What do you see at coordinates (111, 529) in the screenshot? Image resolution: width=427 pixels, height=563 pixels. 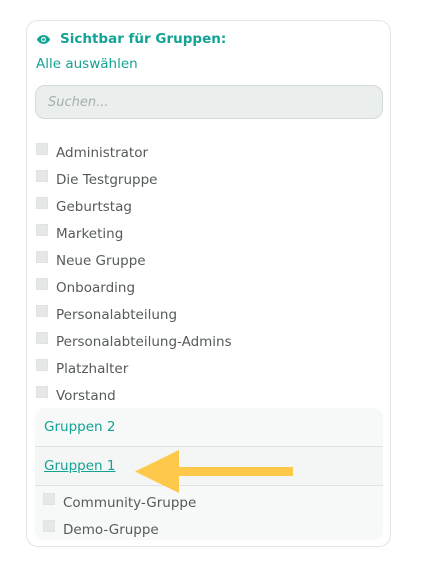 I see `subgroup-label: Demo-Gruppe` at bounding box center [111, 529].